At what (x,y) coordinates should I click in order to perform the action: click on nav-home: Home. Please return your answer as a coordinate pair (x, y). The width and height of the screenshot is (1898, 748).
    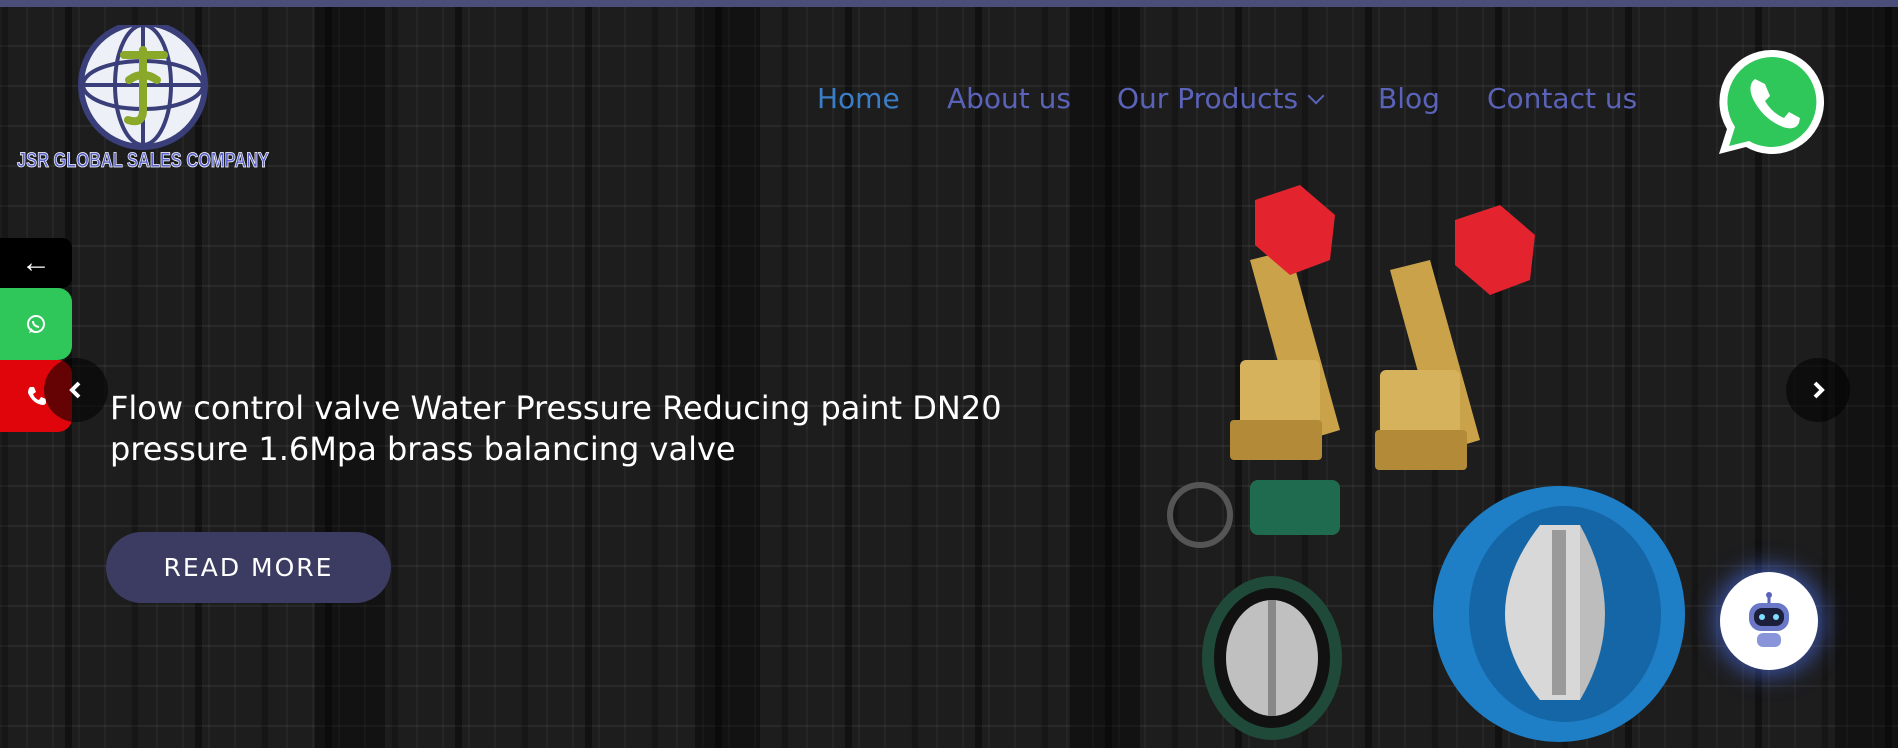
    Looking at the image, I should click on (858, 98).